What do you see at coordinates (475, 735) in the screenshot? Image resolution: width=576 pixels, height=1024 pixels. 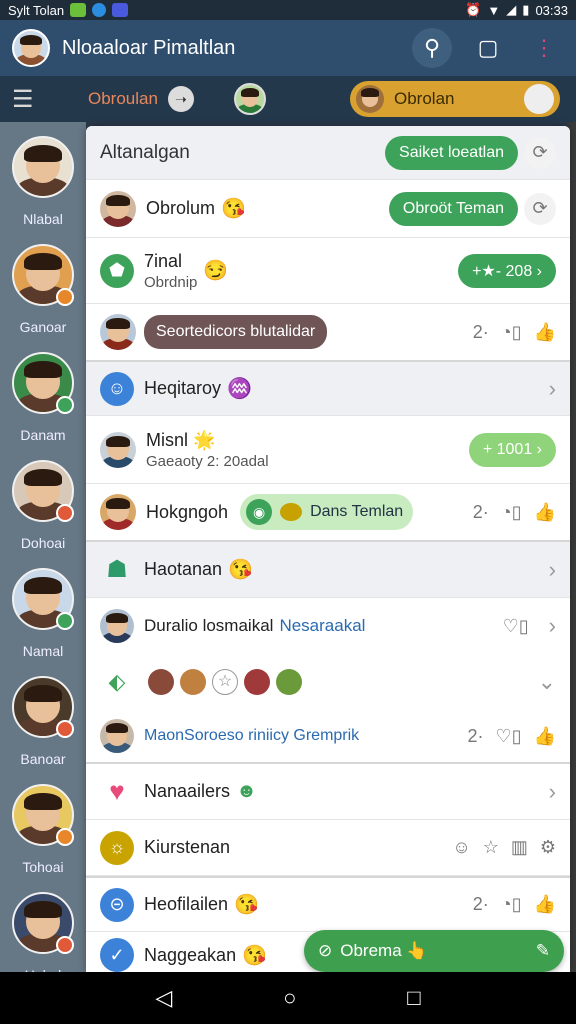 I see `count-text: 2·` at bounding box center [475, 735].